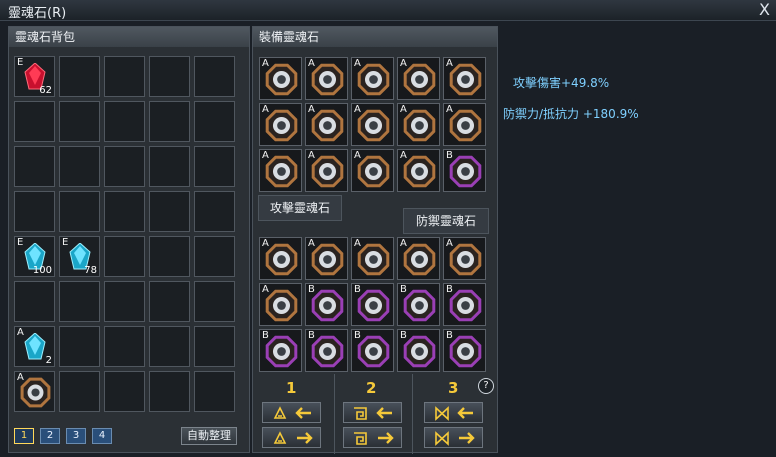 The height and width of the screenshot is (457, 776). What do you see at coordinates (34, 76) in the screenshot?
I see `bag-slot: E 62` at bounding box center [34, 76].